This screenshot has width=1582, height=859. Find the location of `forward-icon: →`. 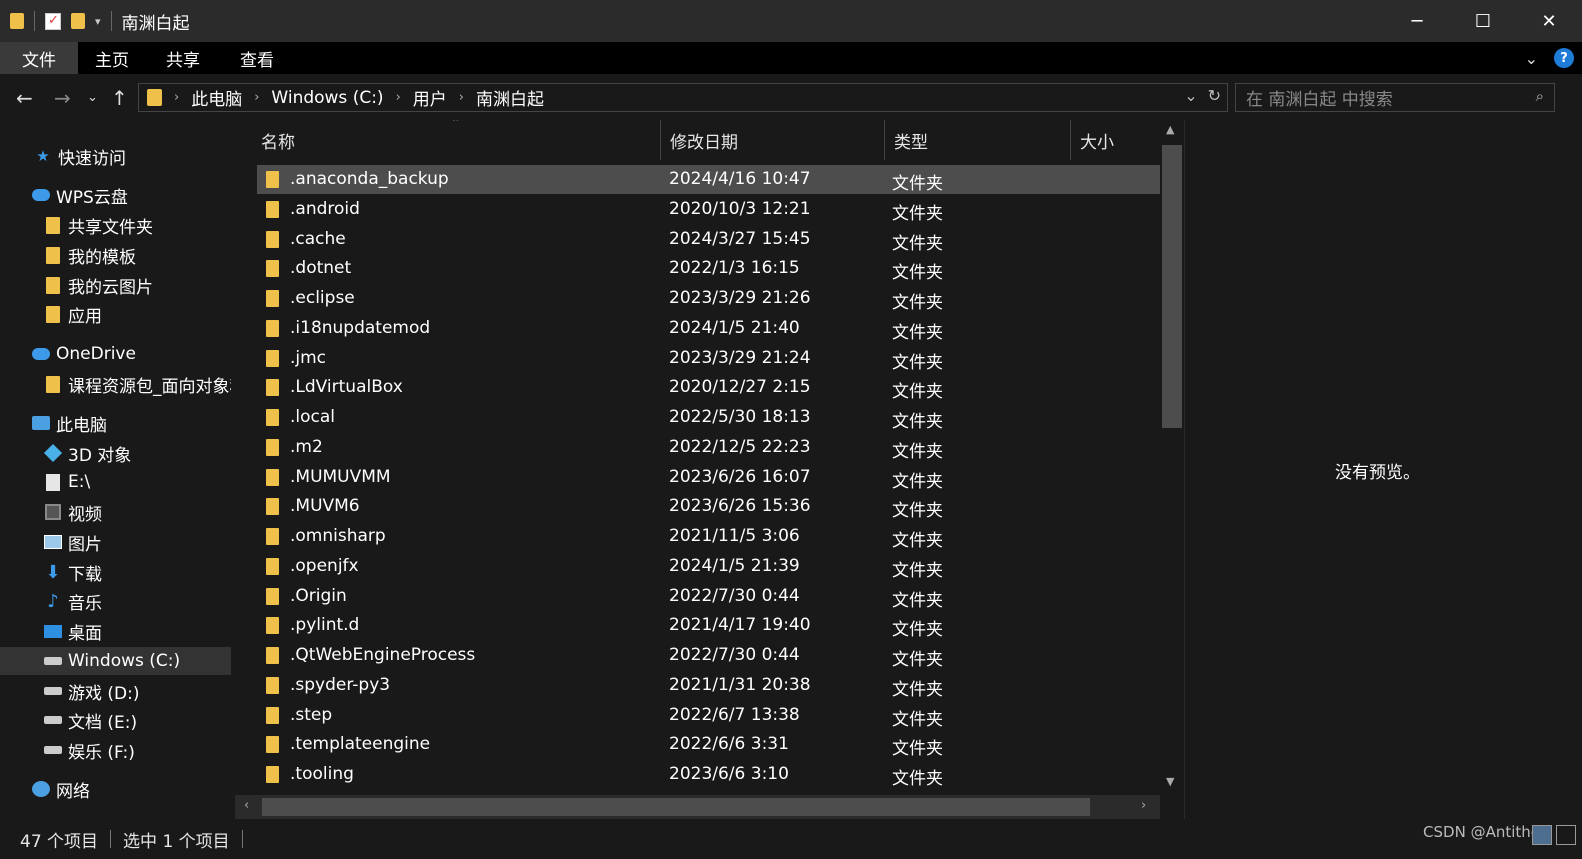

forward-icon: → is located at coordinates (62, 98).